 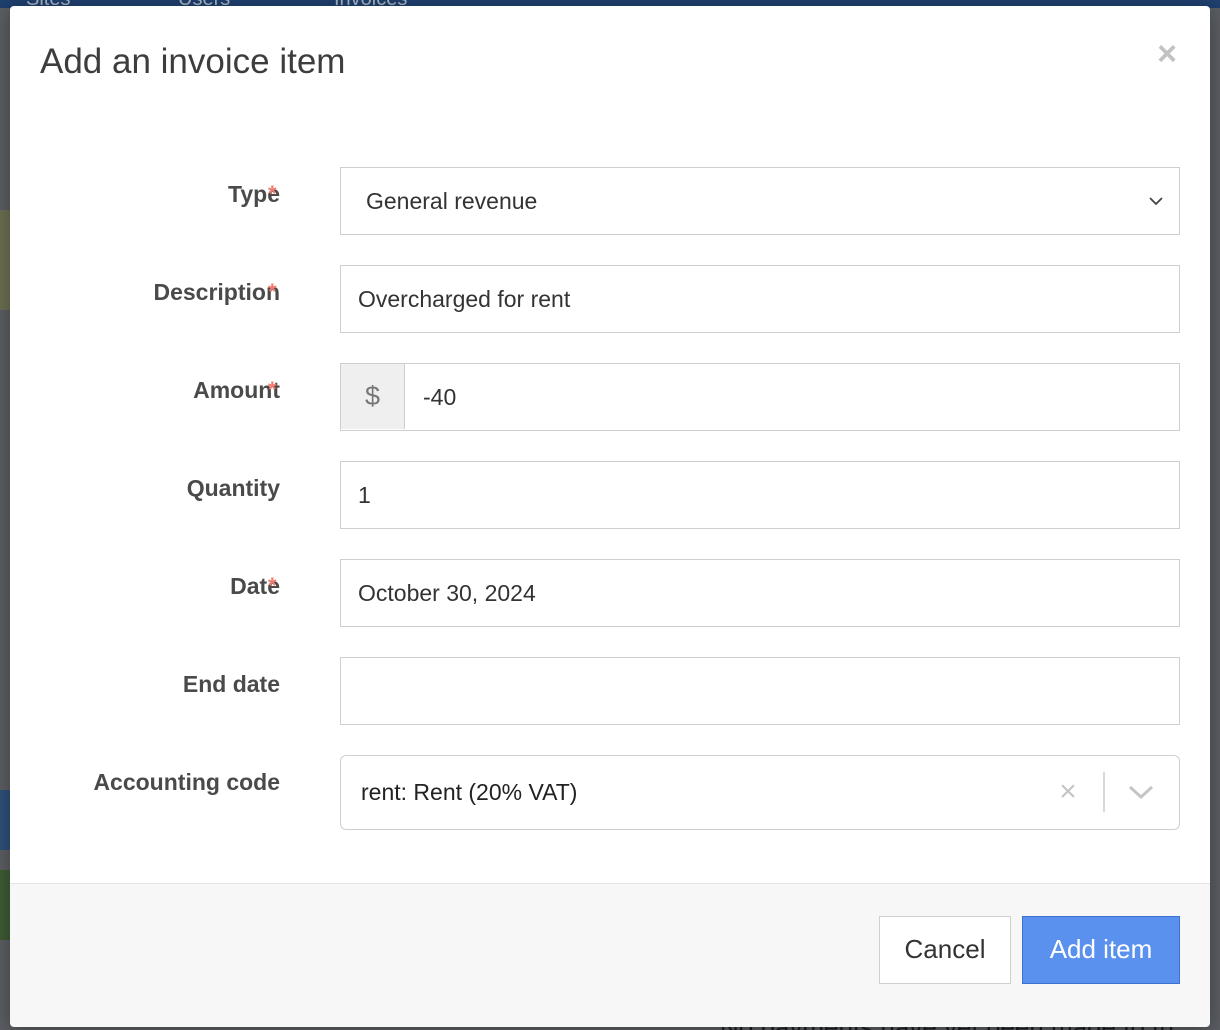 I want to click on type-row: Type * General revenue, so click(x=610, y=201).